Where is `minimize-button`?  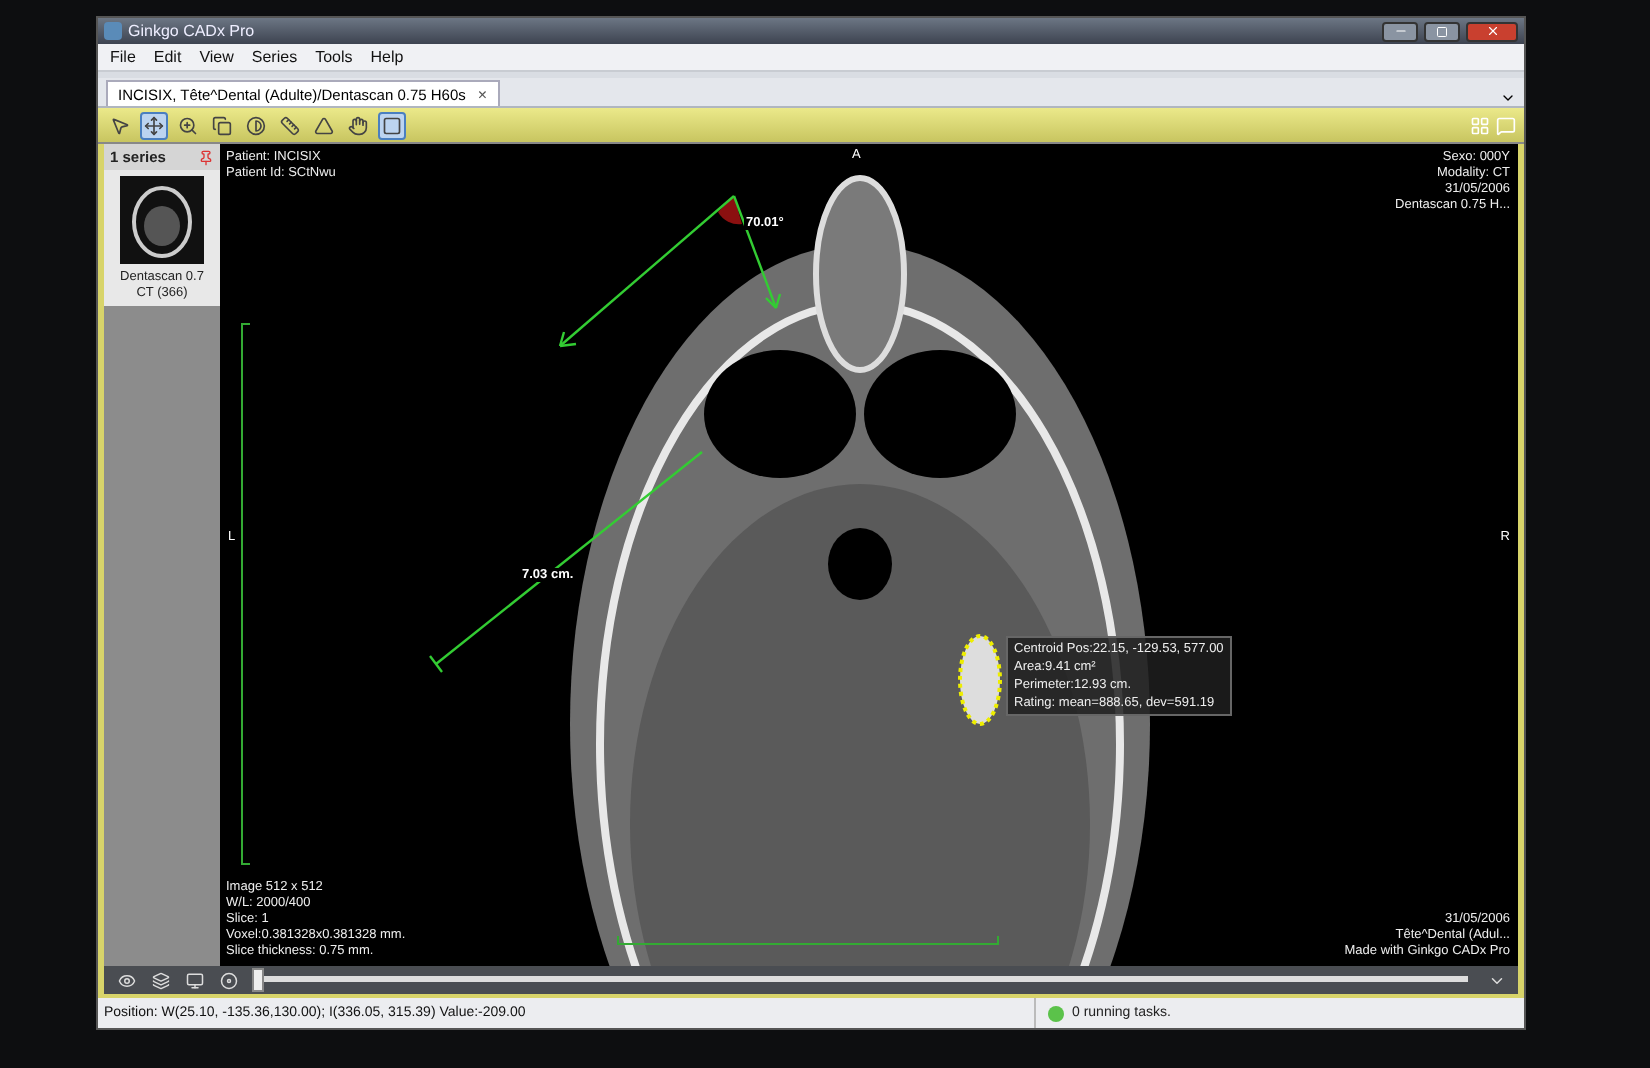 minimize-button is located at coordinates (1400, 31).